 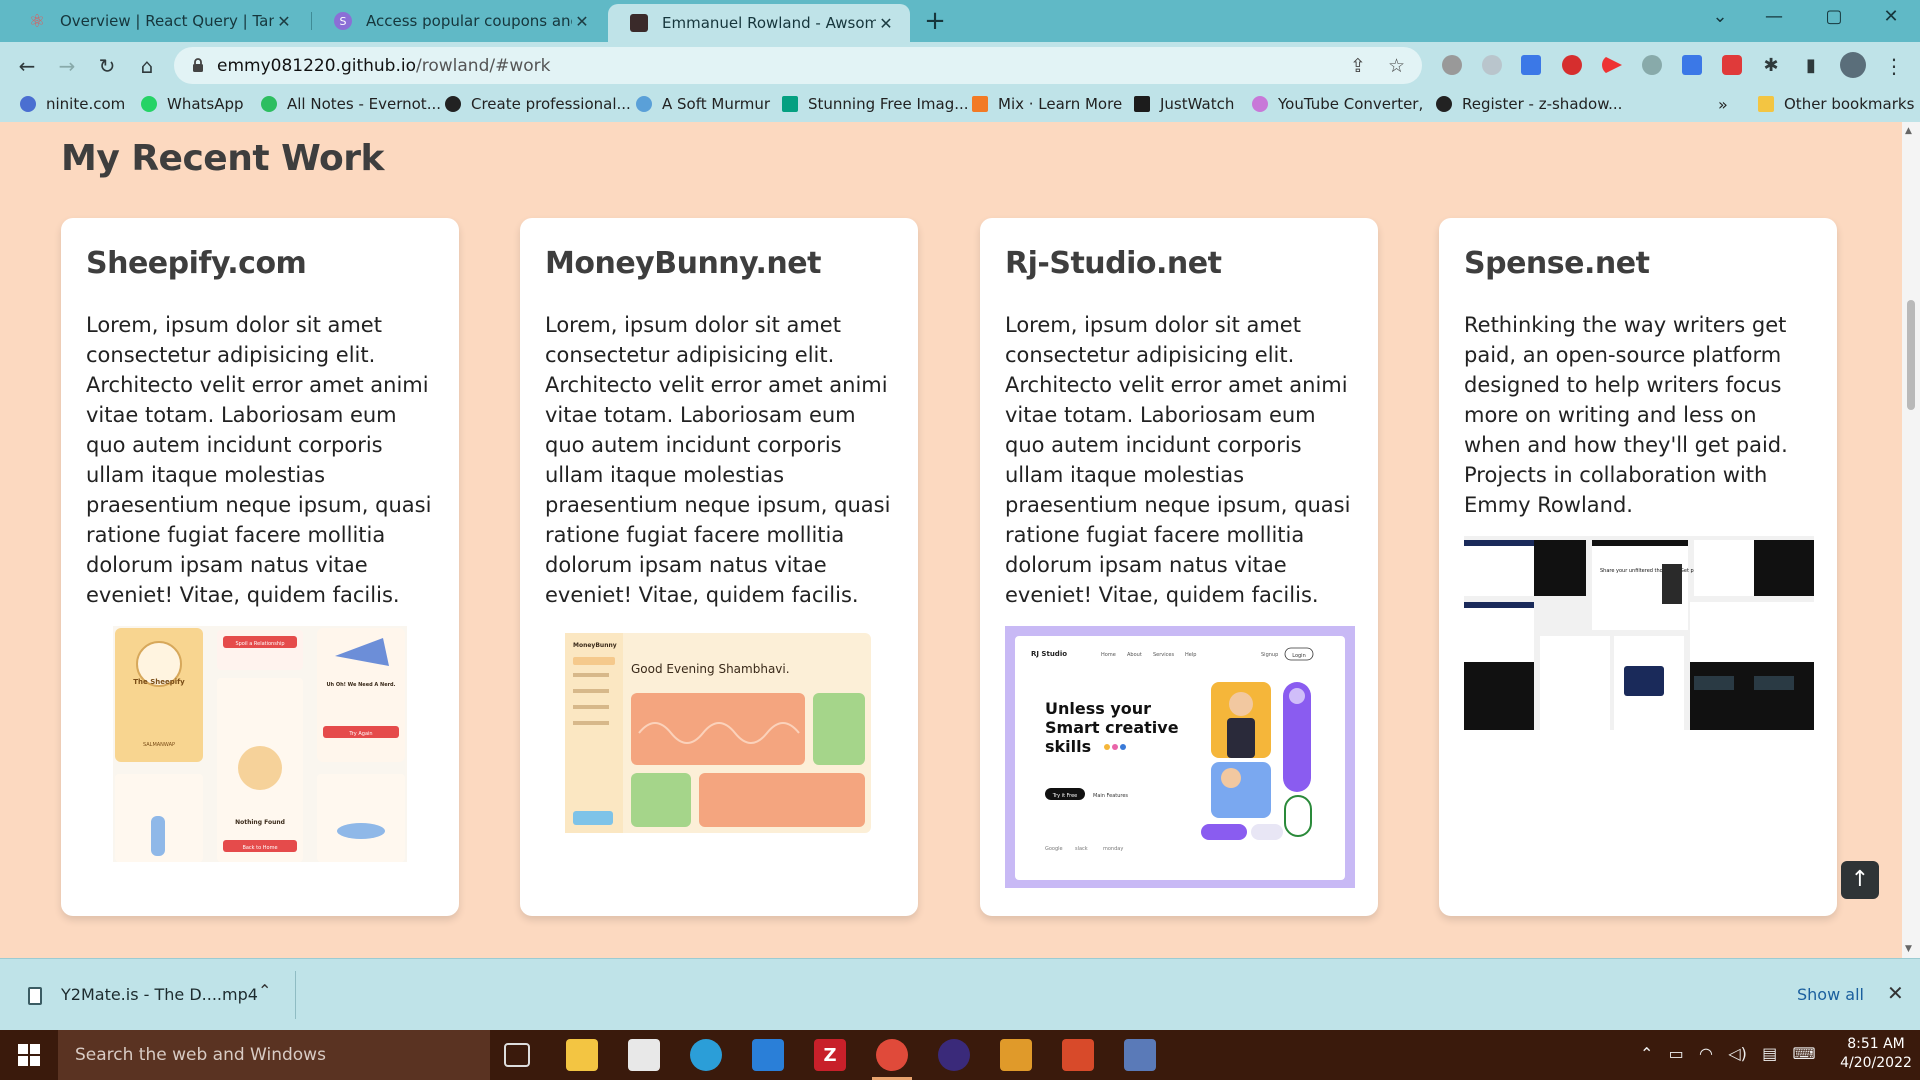 I want to click on project-title: Sheepify.com, so click(x=196, y=263).